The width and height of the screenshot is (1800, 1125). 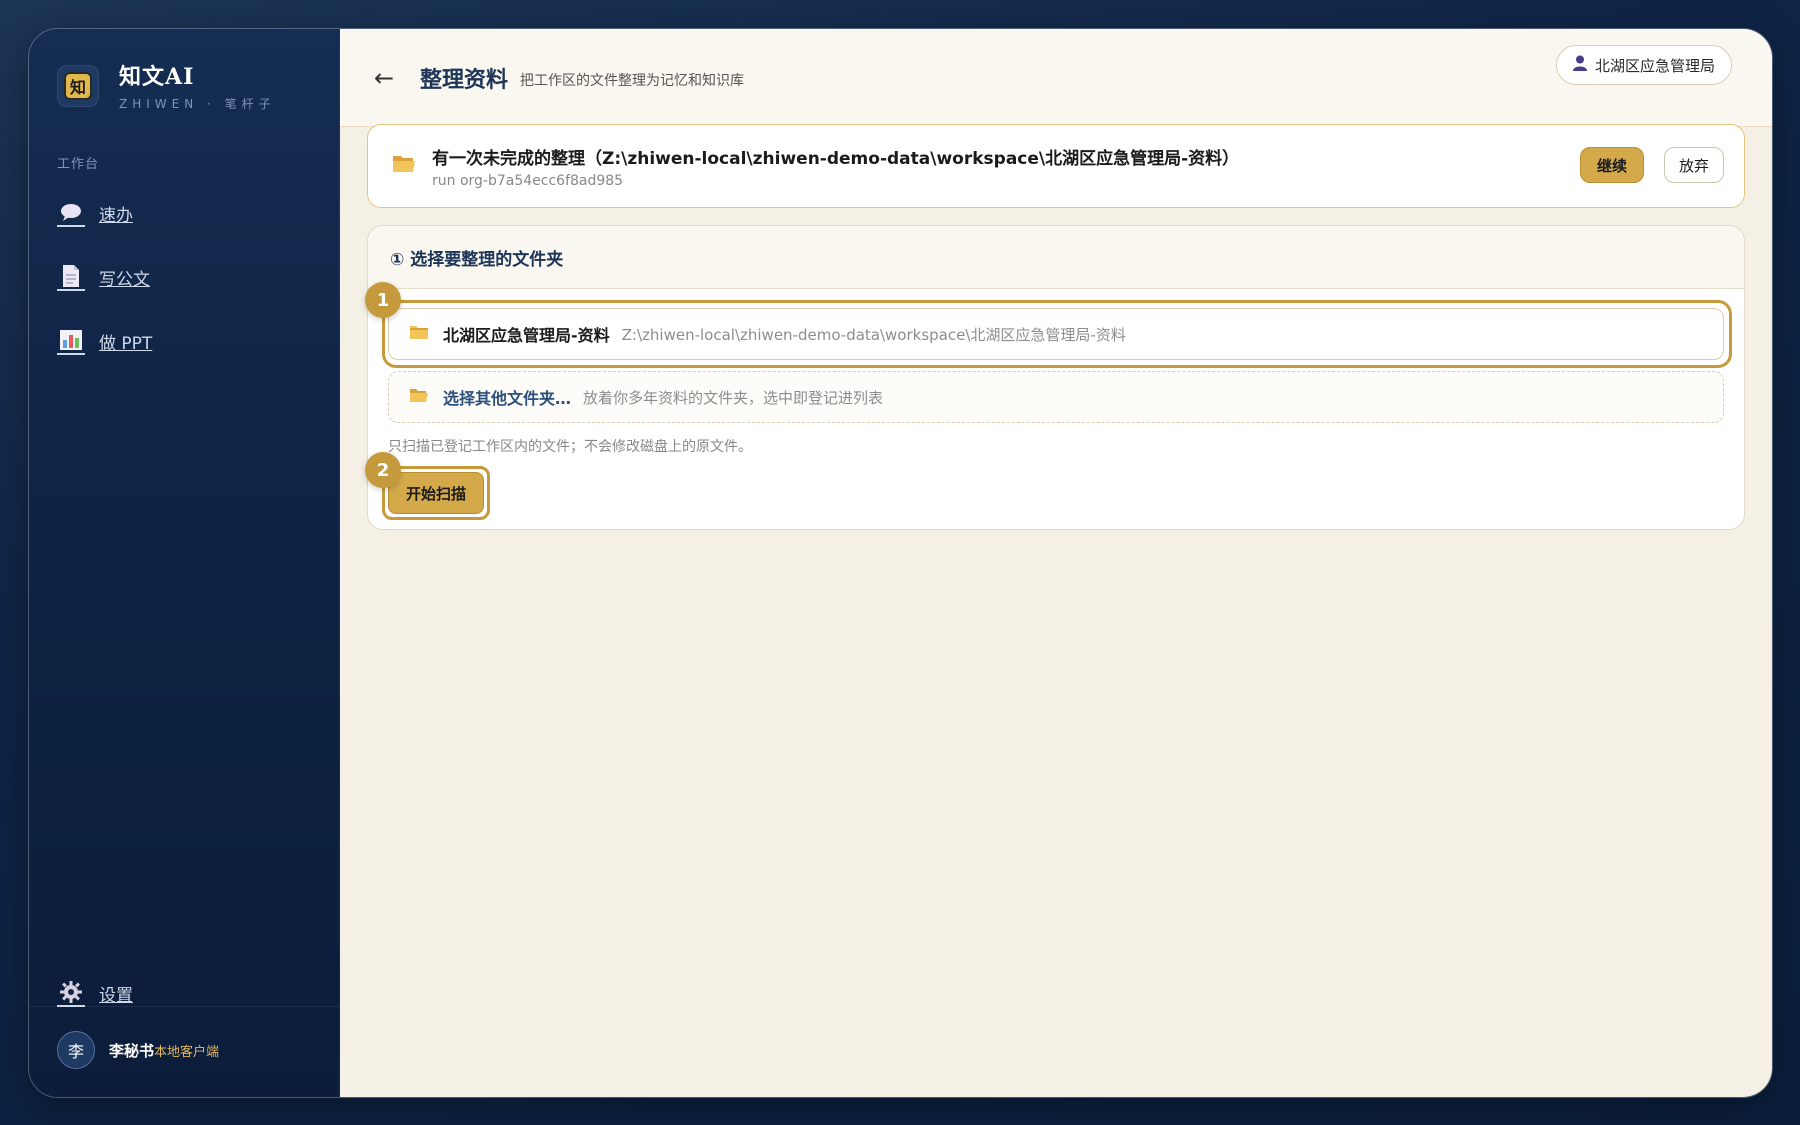 What do you see at coordinates (1579, 65) in the screenshot?
I see `person-icon` at bounding box center [1579, 65].